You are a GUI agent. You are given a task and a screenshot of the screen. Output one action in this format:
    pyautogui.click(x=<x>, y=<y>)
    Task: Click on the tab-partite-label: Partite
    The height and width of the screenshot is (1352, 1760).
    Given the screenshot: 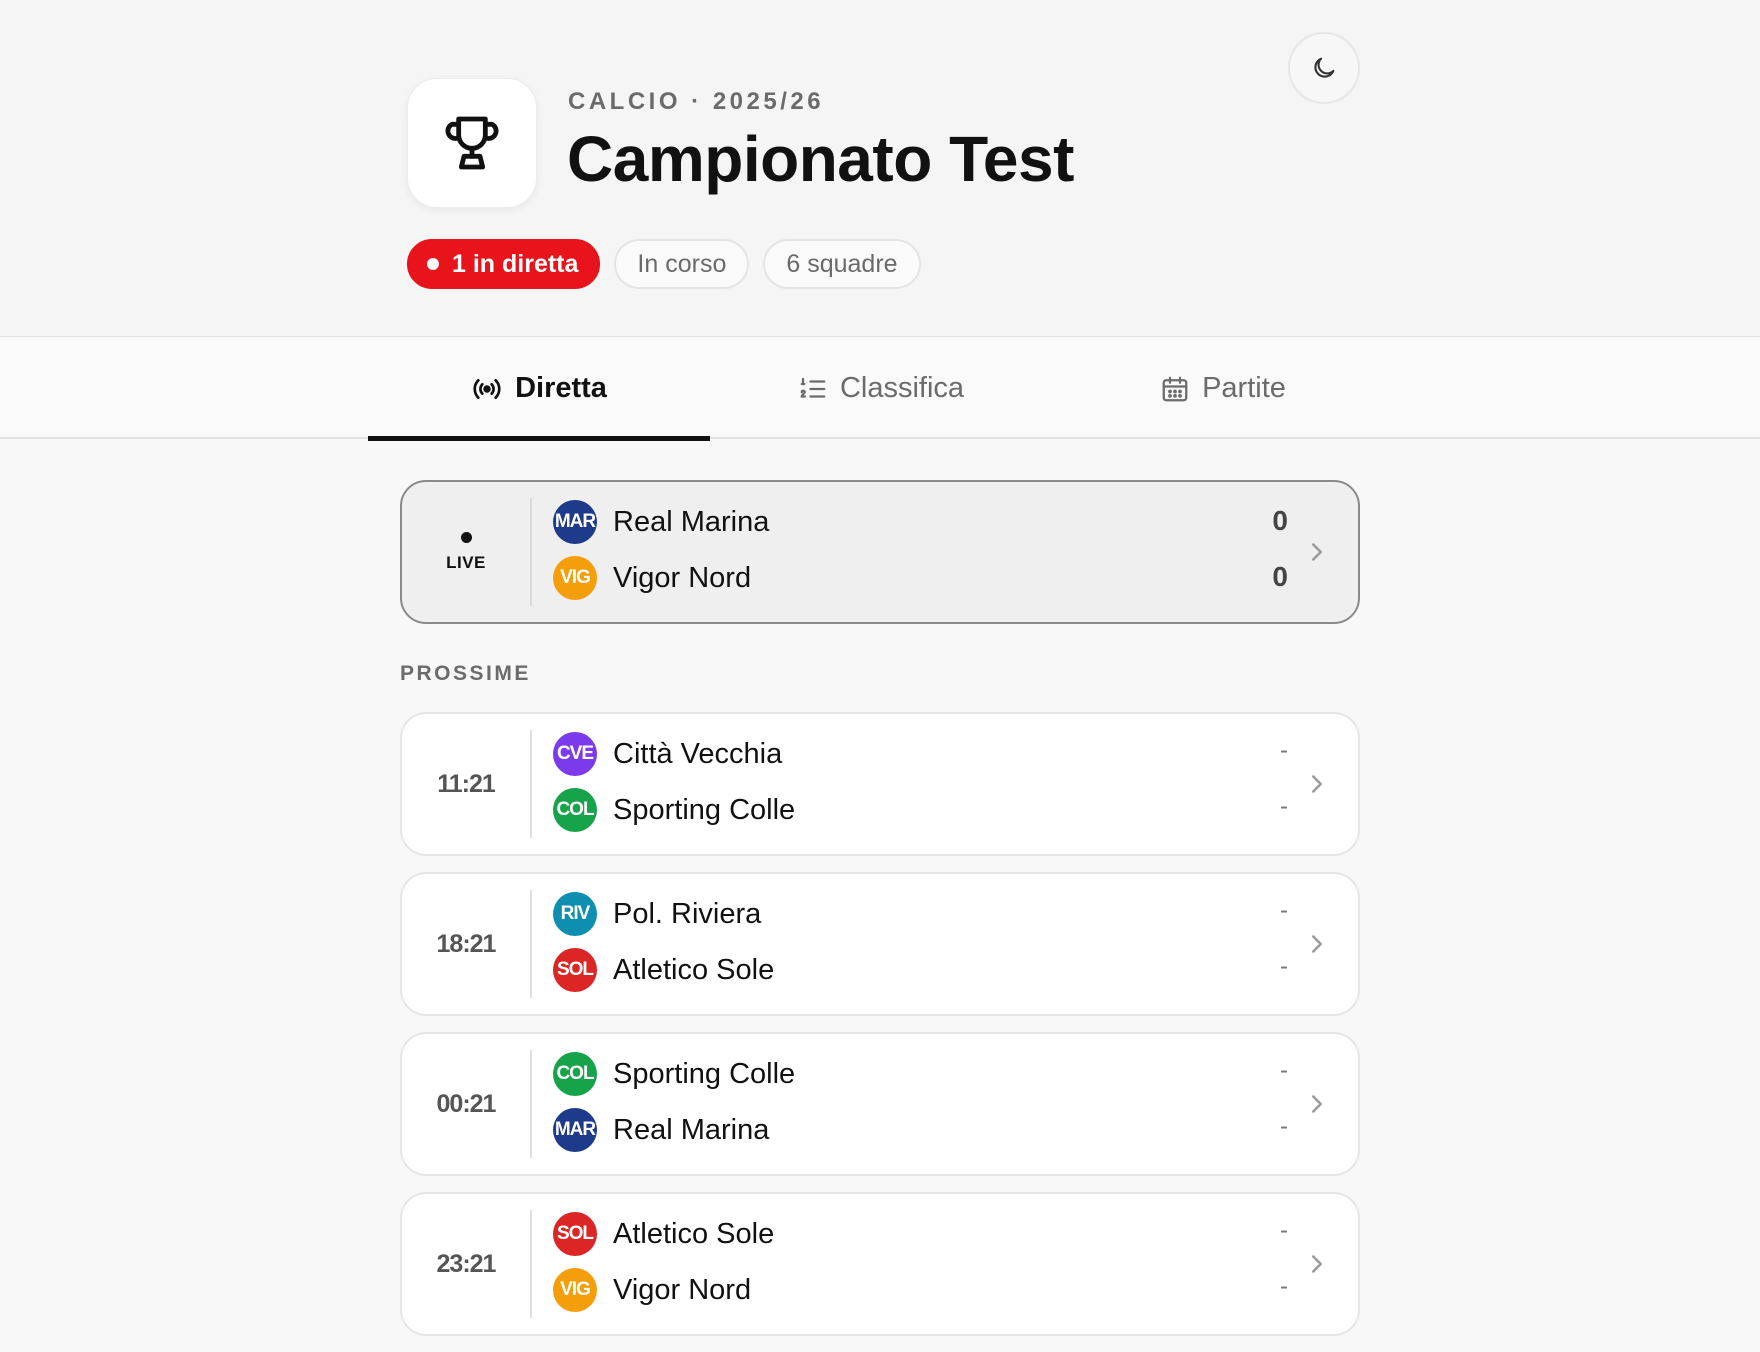 What is the action you would take?
    pyautogui.click(x=1244, y=388)
    